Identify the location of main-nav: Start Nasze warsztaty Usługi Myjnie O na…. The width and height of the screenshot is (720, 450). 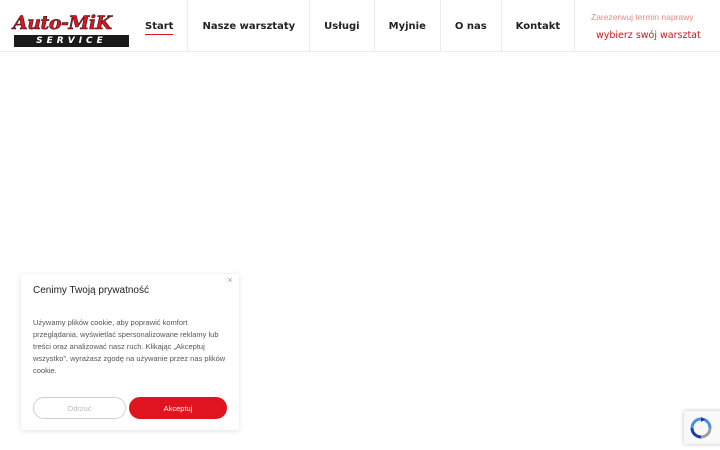
(353, 26).